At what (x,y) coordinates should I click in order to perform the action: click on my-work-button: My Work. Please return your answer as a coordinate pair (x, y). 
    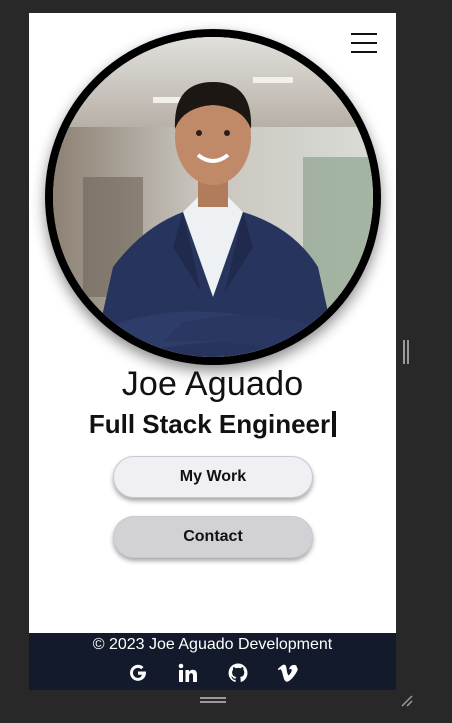
    Looking at the image, I should click on (213, 477).